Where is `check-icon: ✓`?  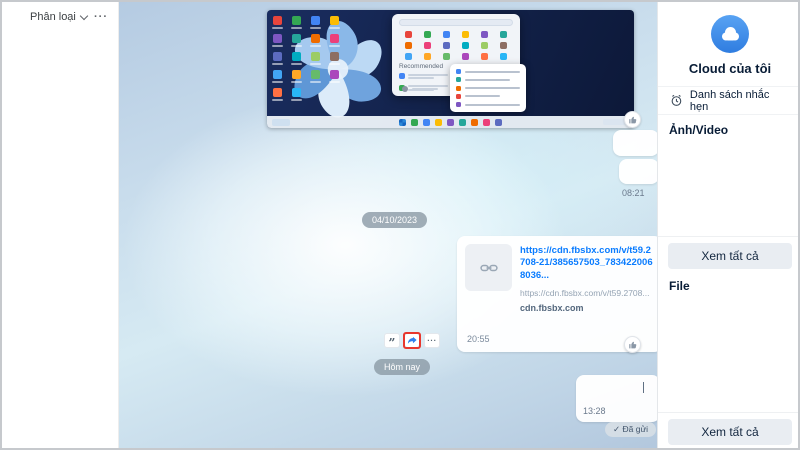
check-icon: ✓ is located at coordinates (617, 429).